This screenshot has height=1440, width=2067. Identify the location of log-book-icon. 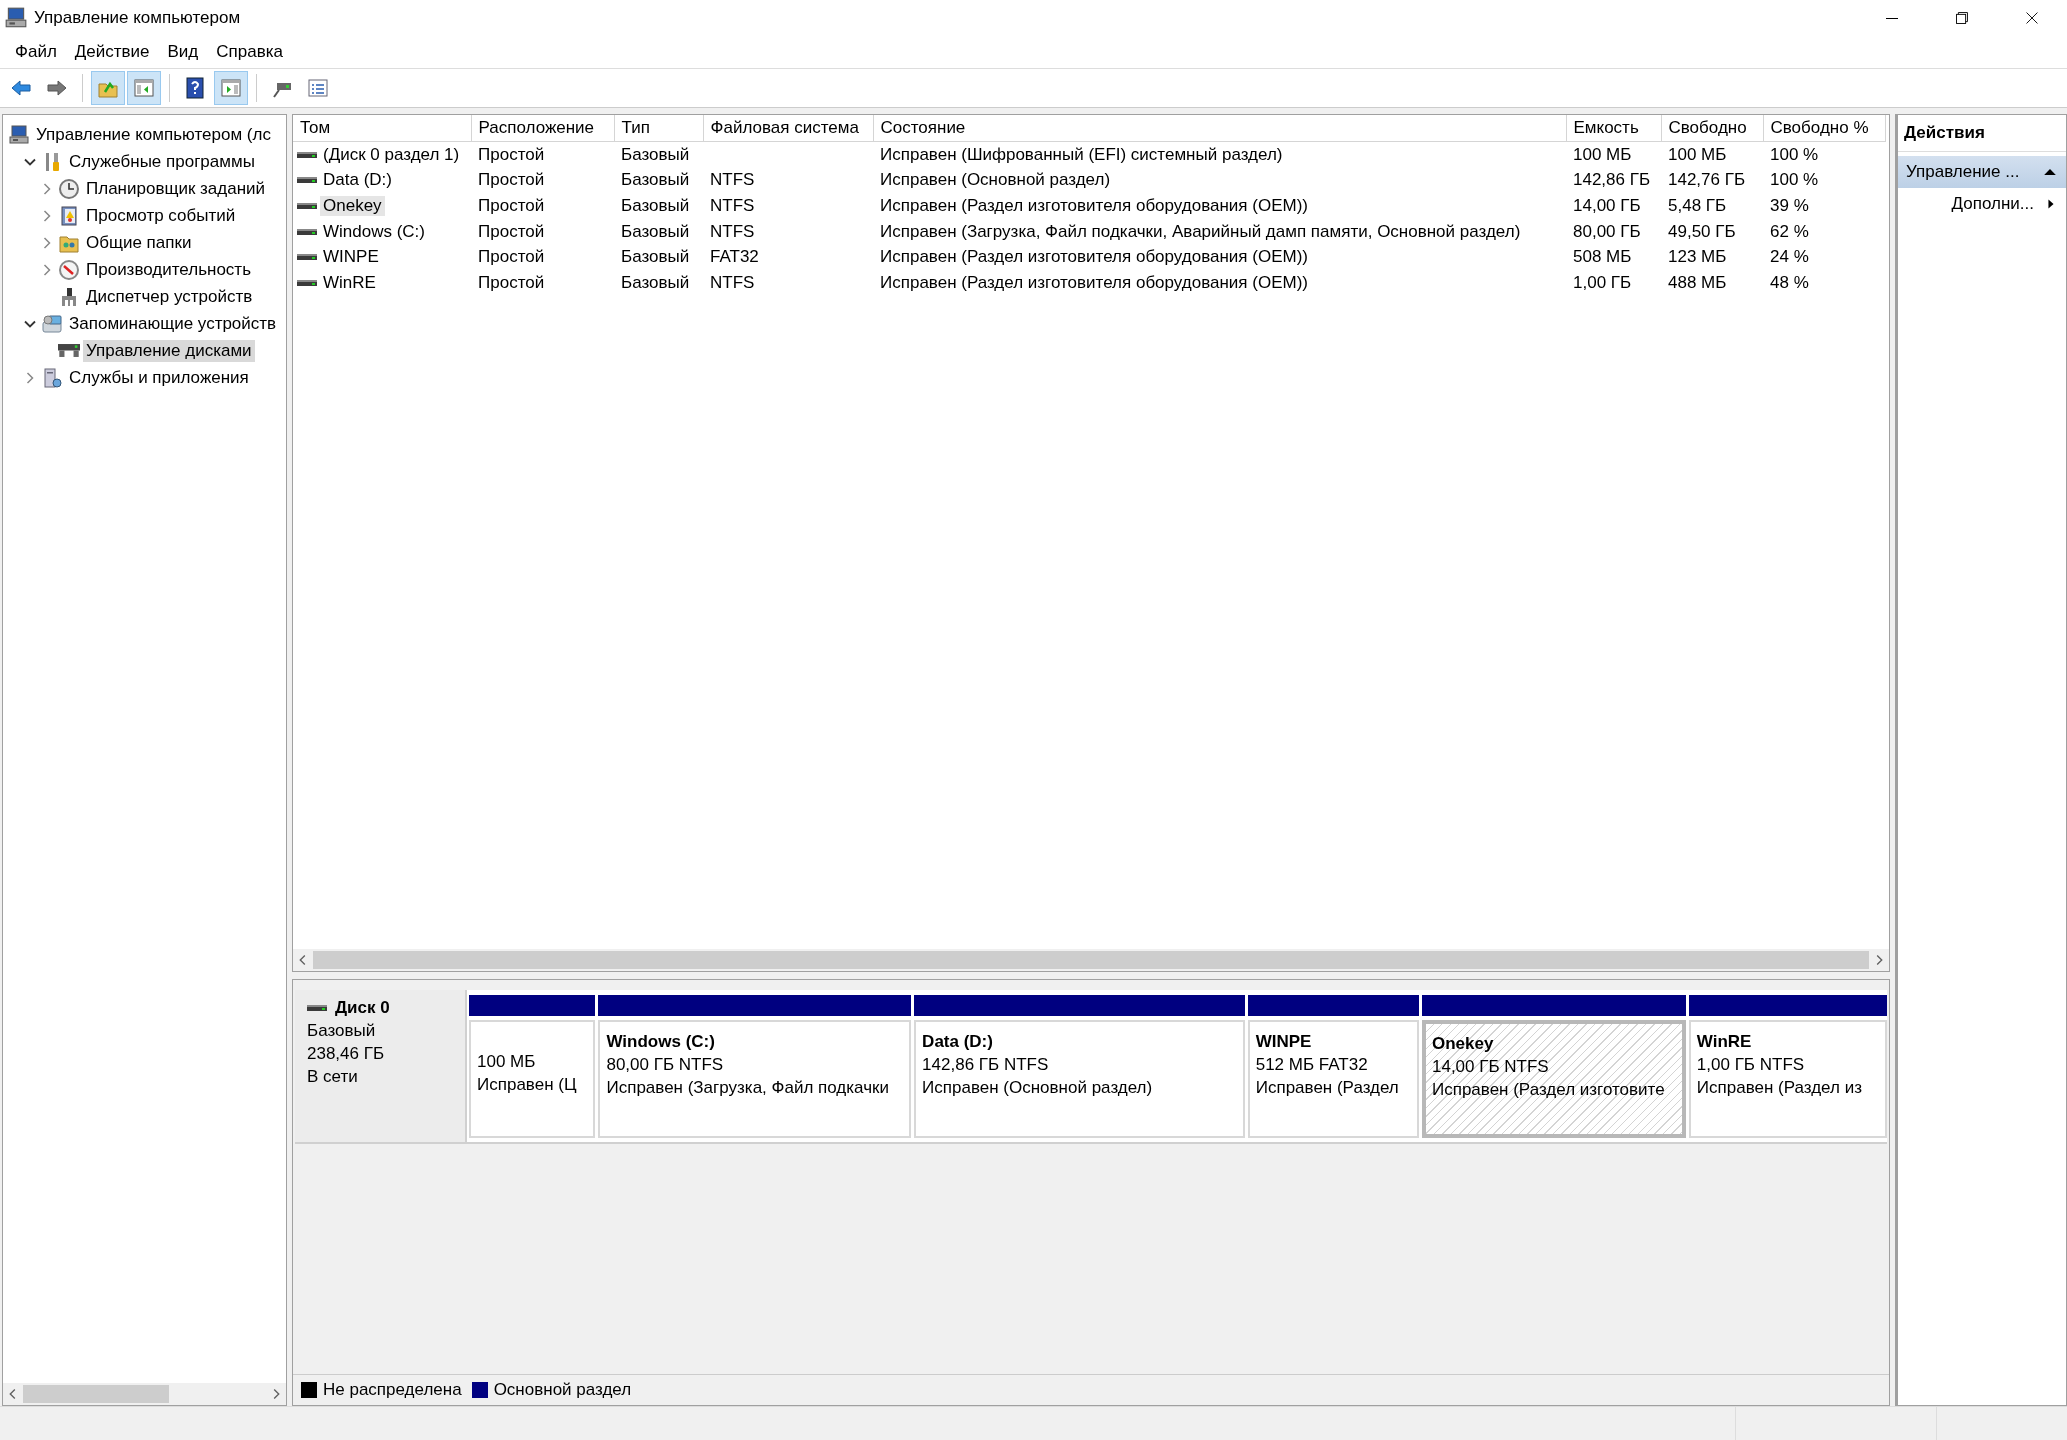
(69, 215).